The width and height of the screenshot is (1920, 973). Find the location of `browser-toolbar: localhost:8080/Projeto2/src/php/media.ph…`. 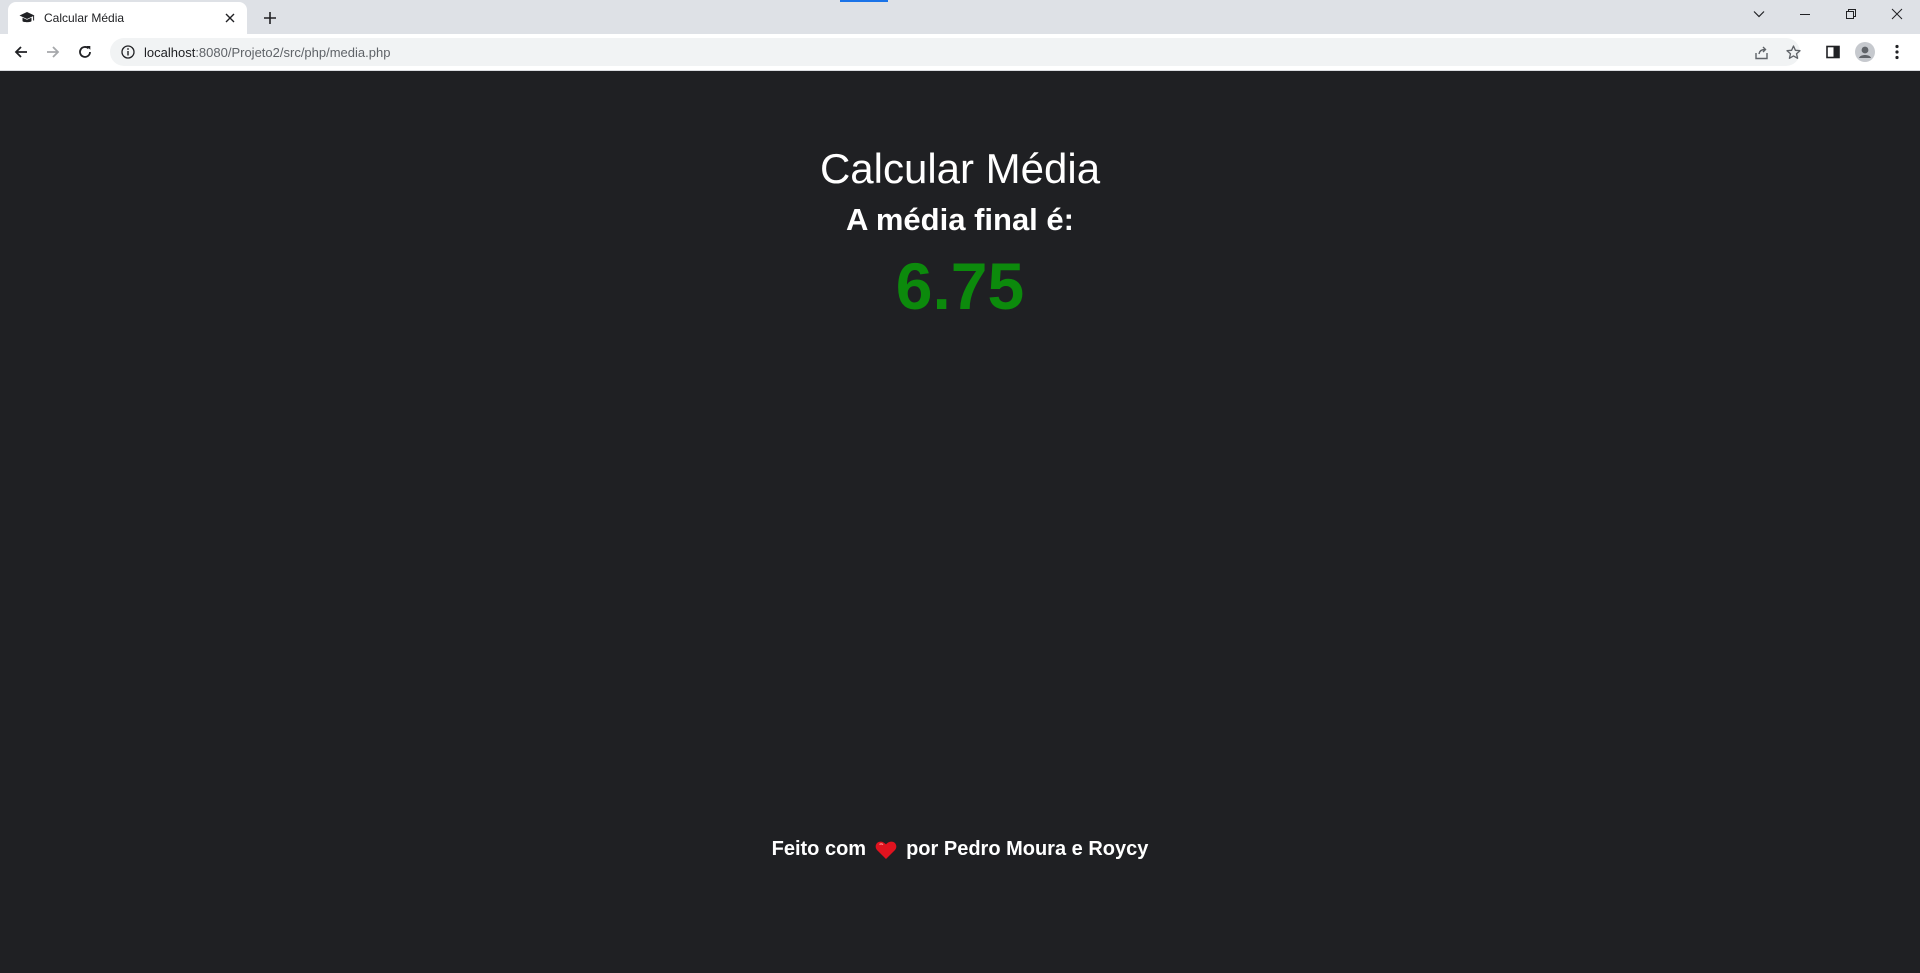

browser-toolbar: localhost:8080/Projeto2/src/php/media.ph… is located at coordinates (960, 52).